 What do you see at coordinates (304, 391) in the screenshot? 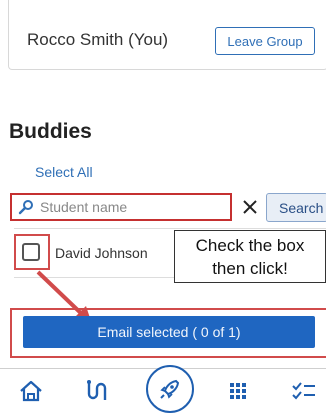
I see `checklist-icon` at bounding box center [304, 391].